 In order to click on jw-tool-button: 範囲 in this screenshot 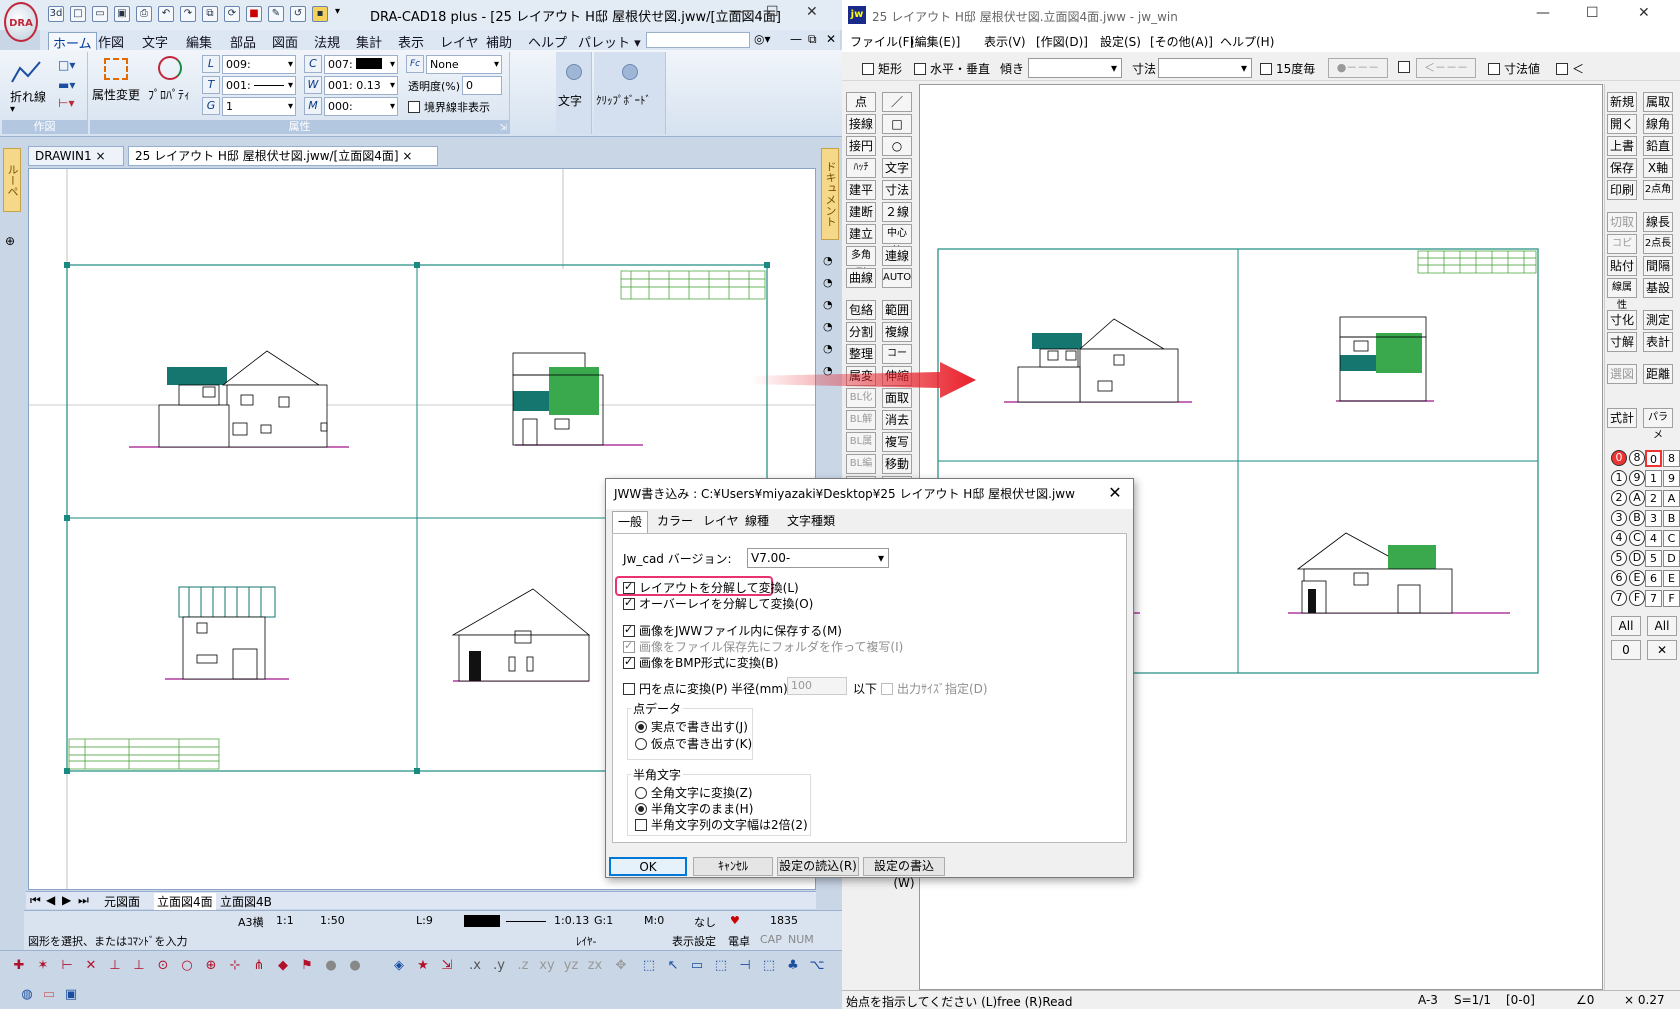, I will do `click(897, 310)`.